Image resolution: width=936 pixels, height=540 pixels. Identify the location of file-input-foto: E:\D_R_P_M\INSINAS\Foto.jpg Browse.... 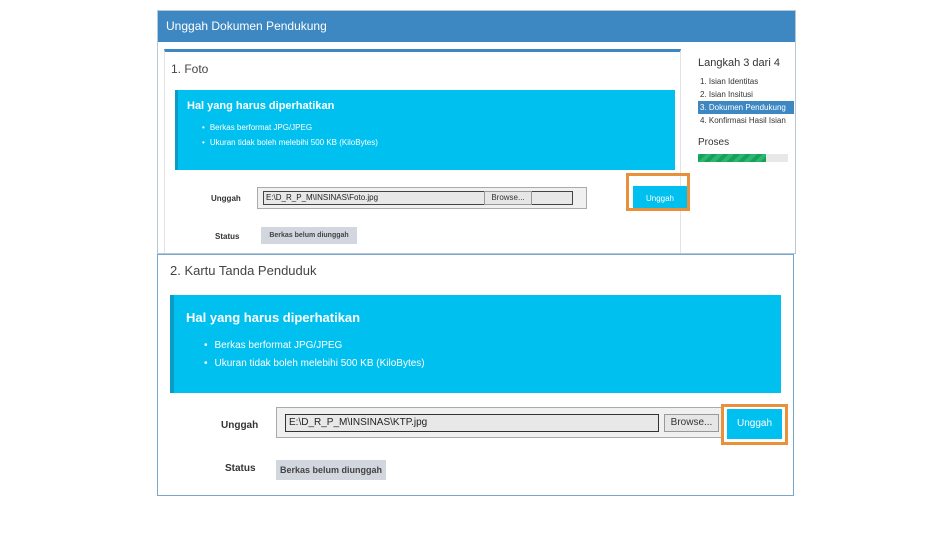
(422, 198).